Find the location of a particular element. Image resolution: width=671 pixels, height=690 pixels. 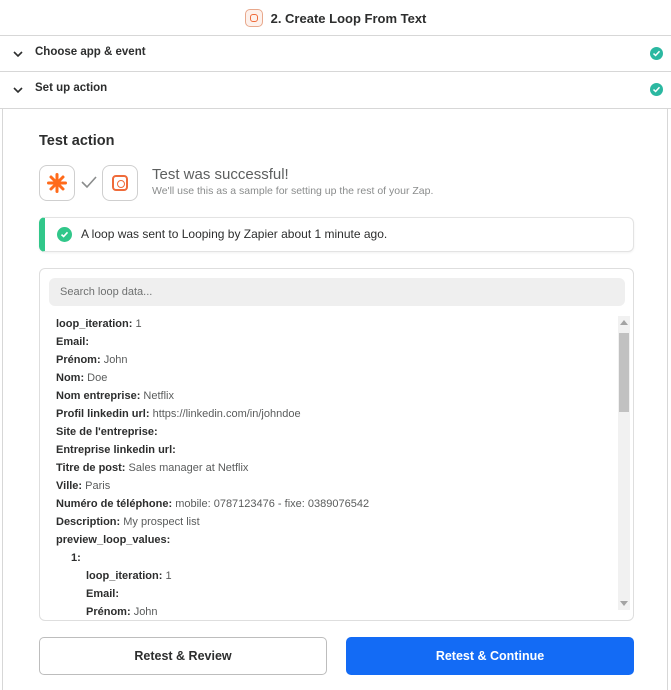

success-title: Test was successful! is located at coordinates (220, 174).